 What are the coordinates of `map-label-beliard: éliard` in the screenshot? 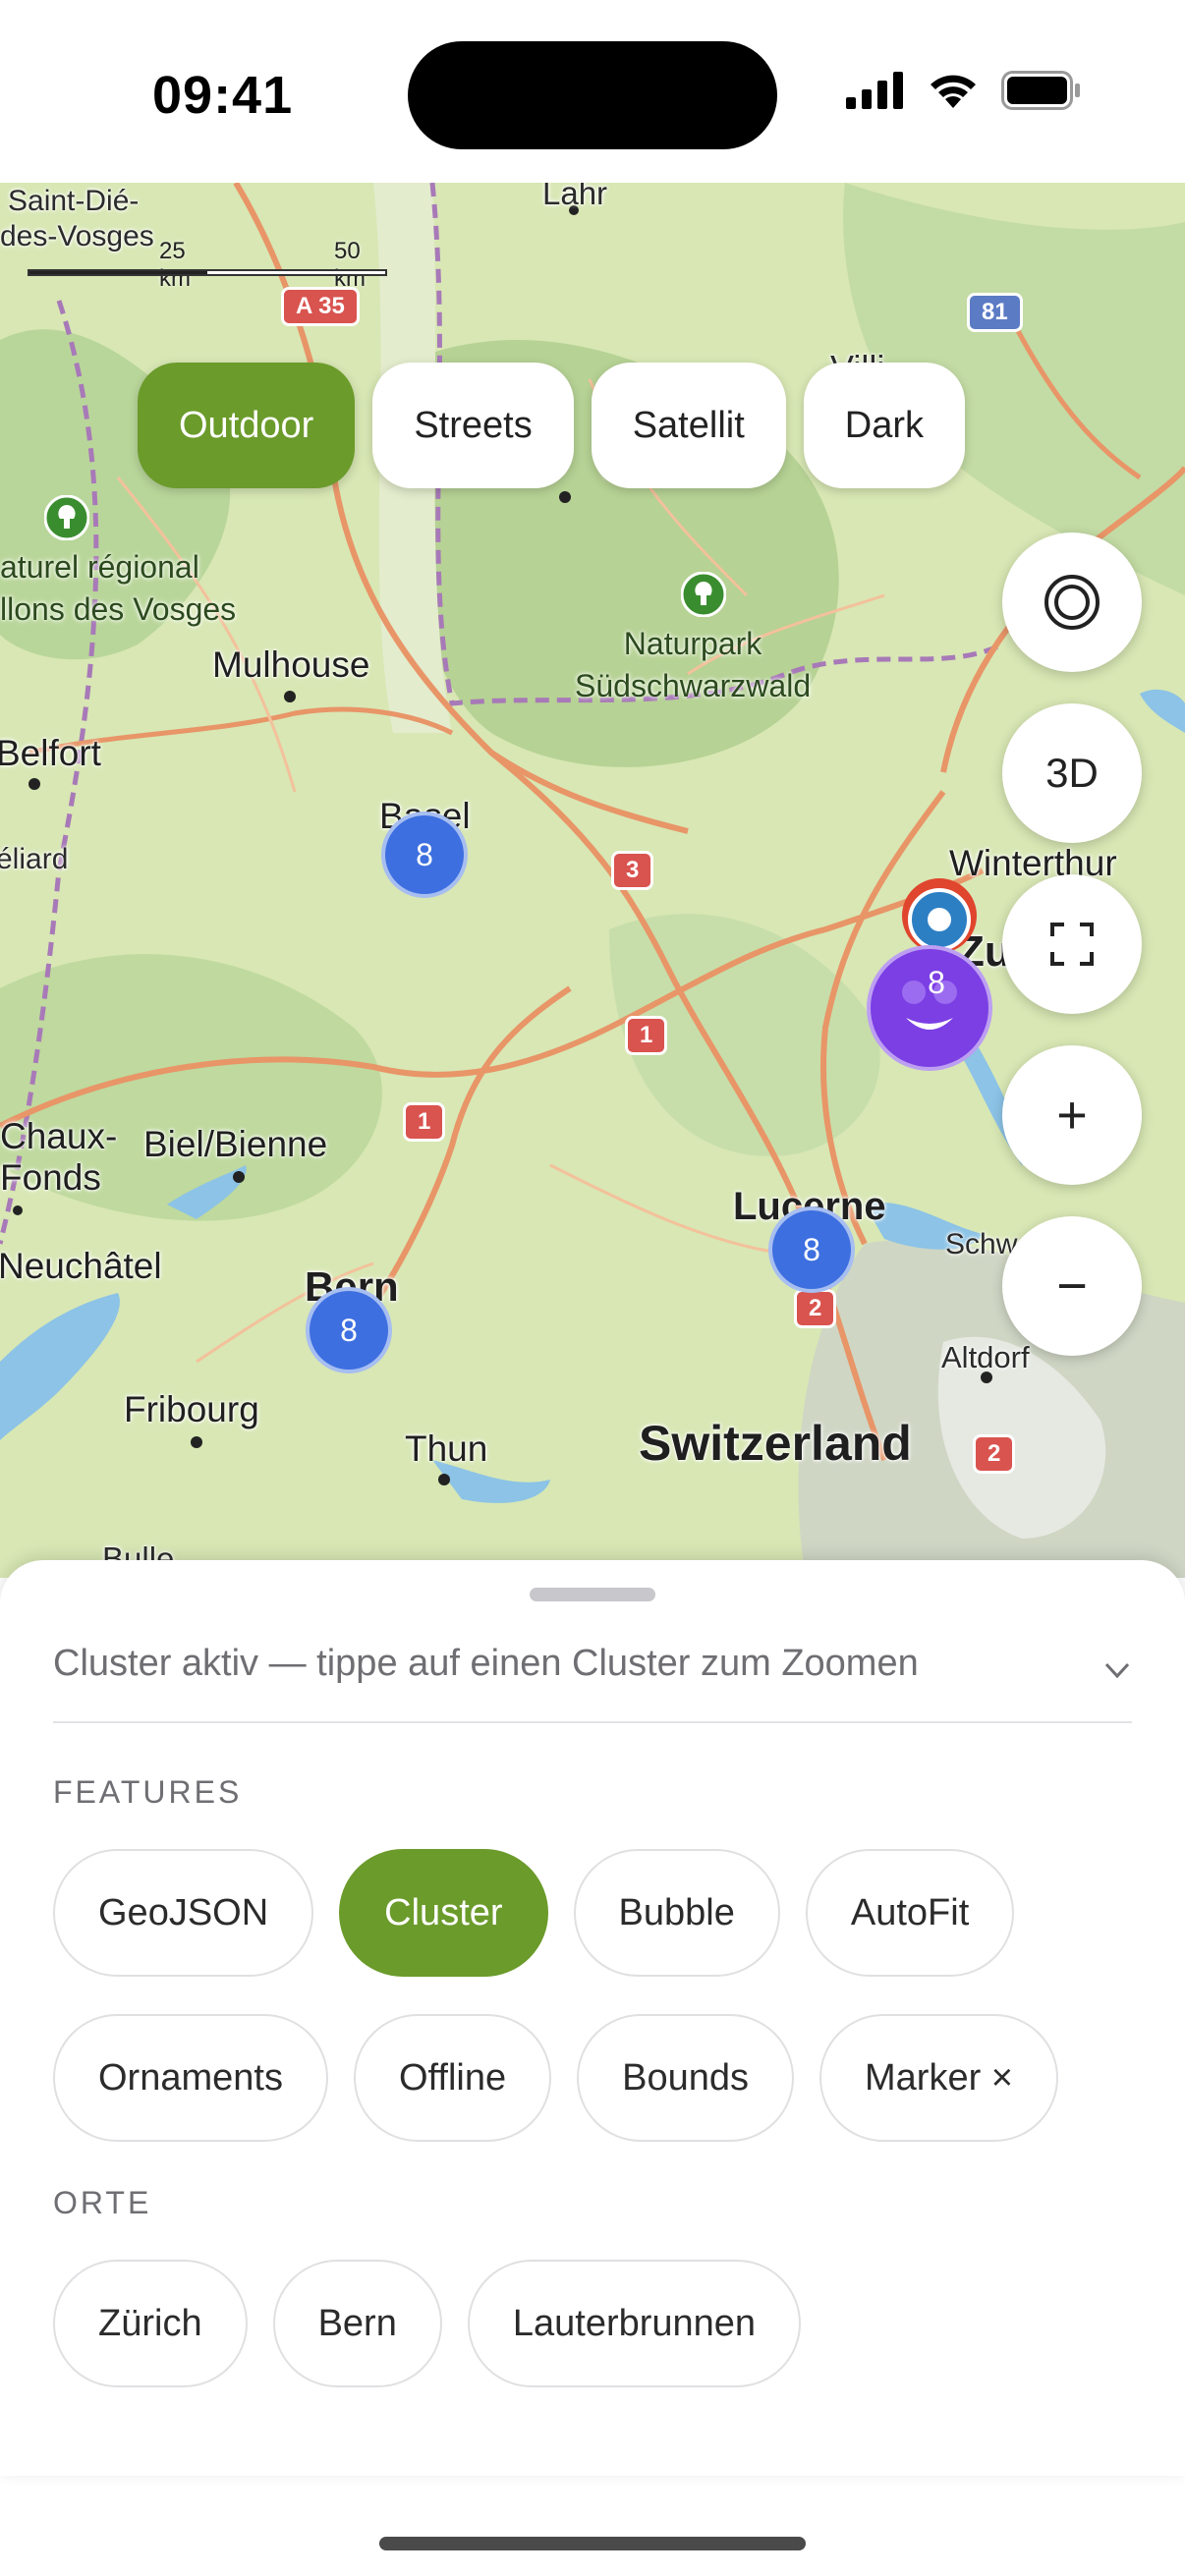 It's located at (34, 859).